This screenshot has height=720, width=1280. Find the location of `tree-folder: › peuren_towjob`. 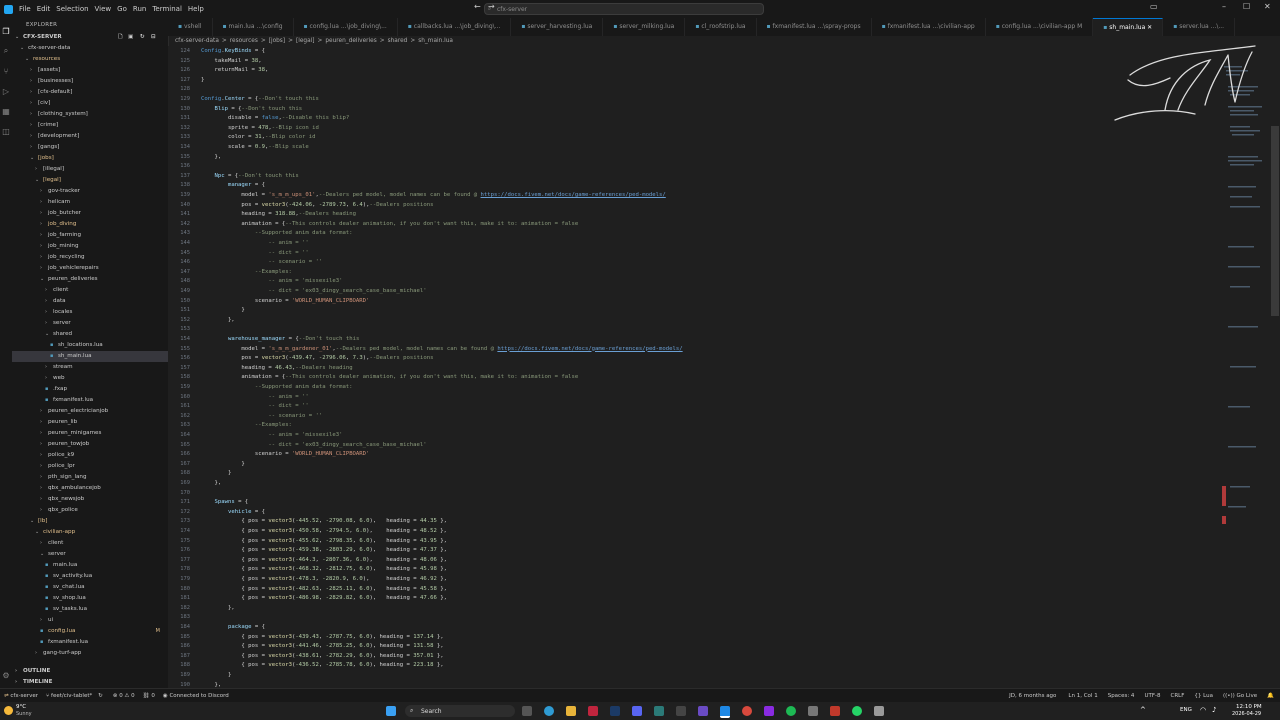

tree-folder: › peuren_towjob is located at coordinates (90, 444).